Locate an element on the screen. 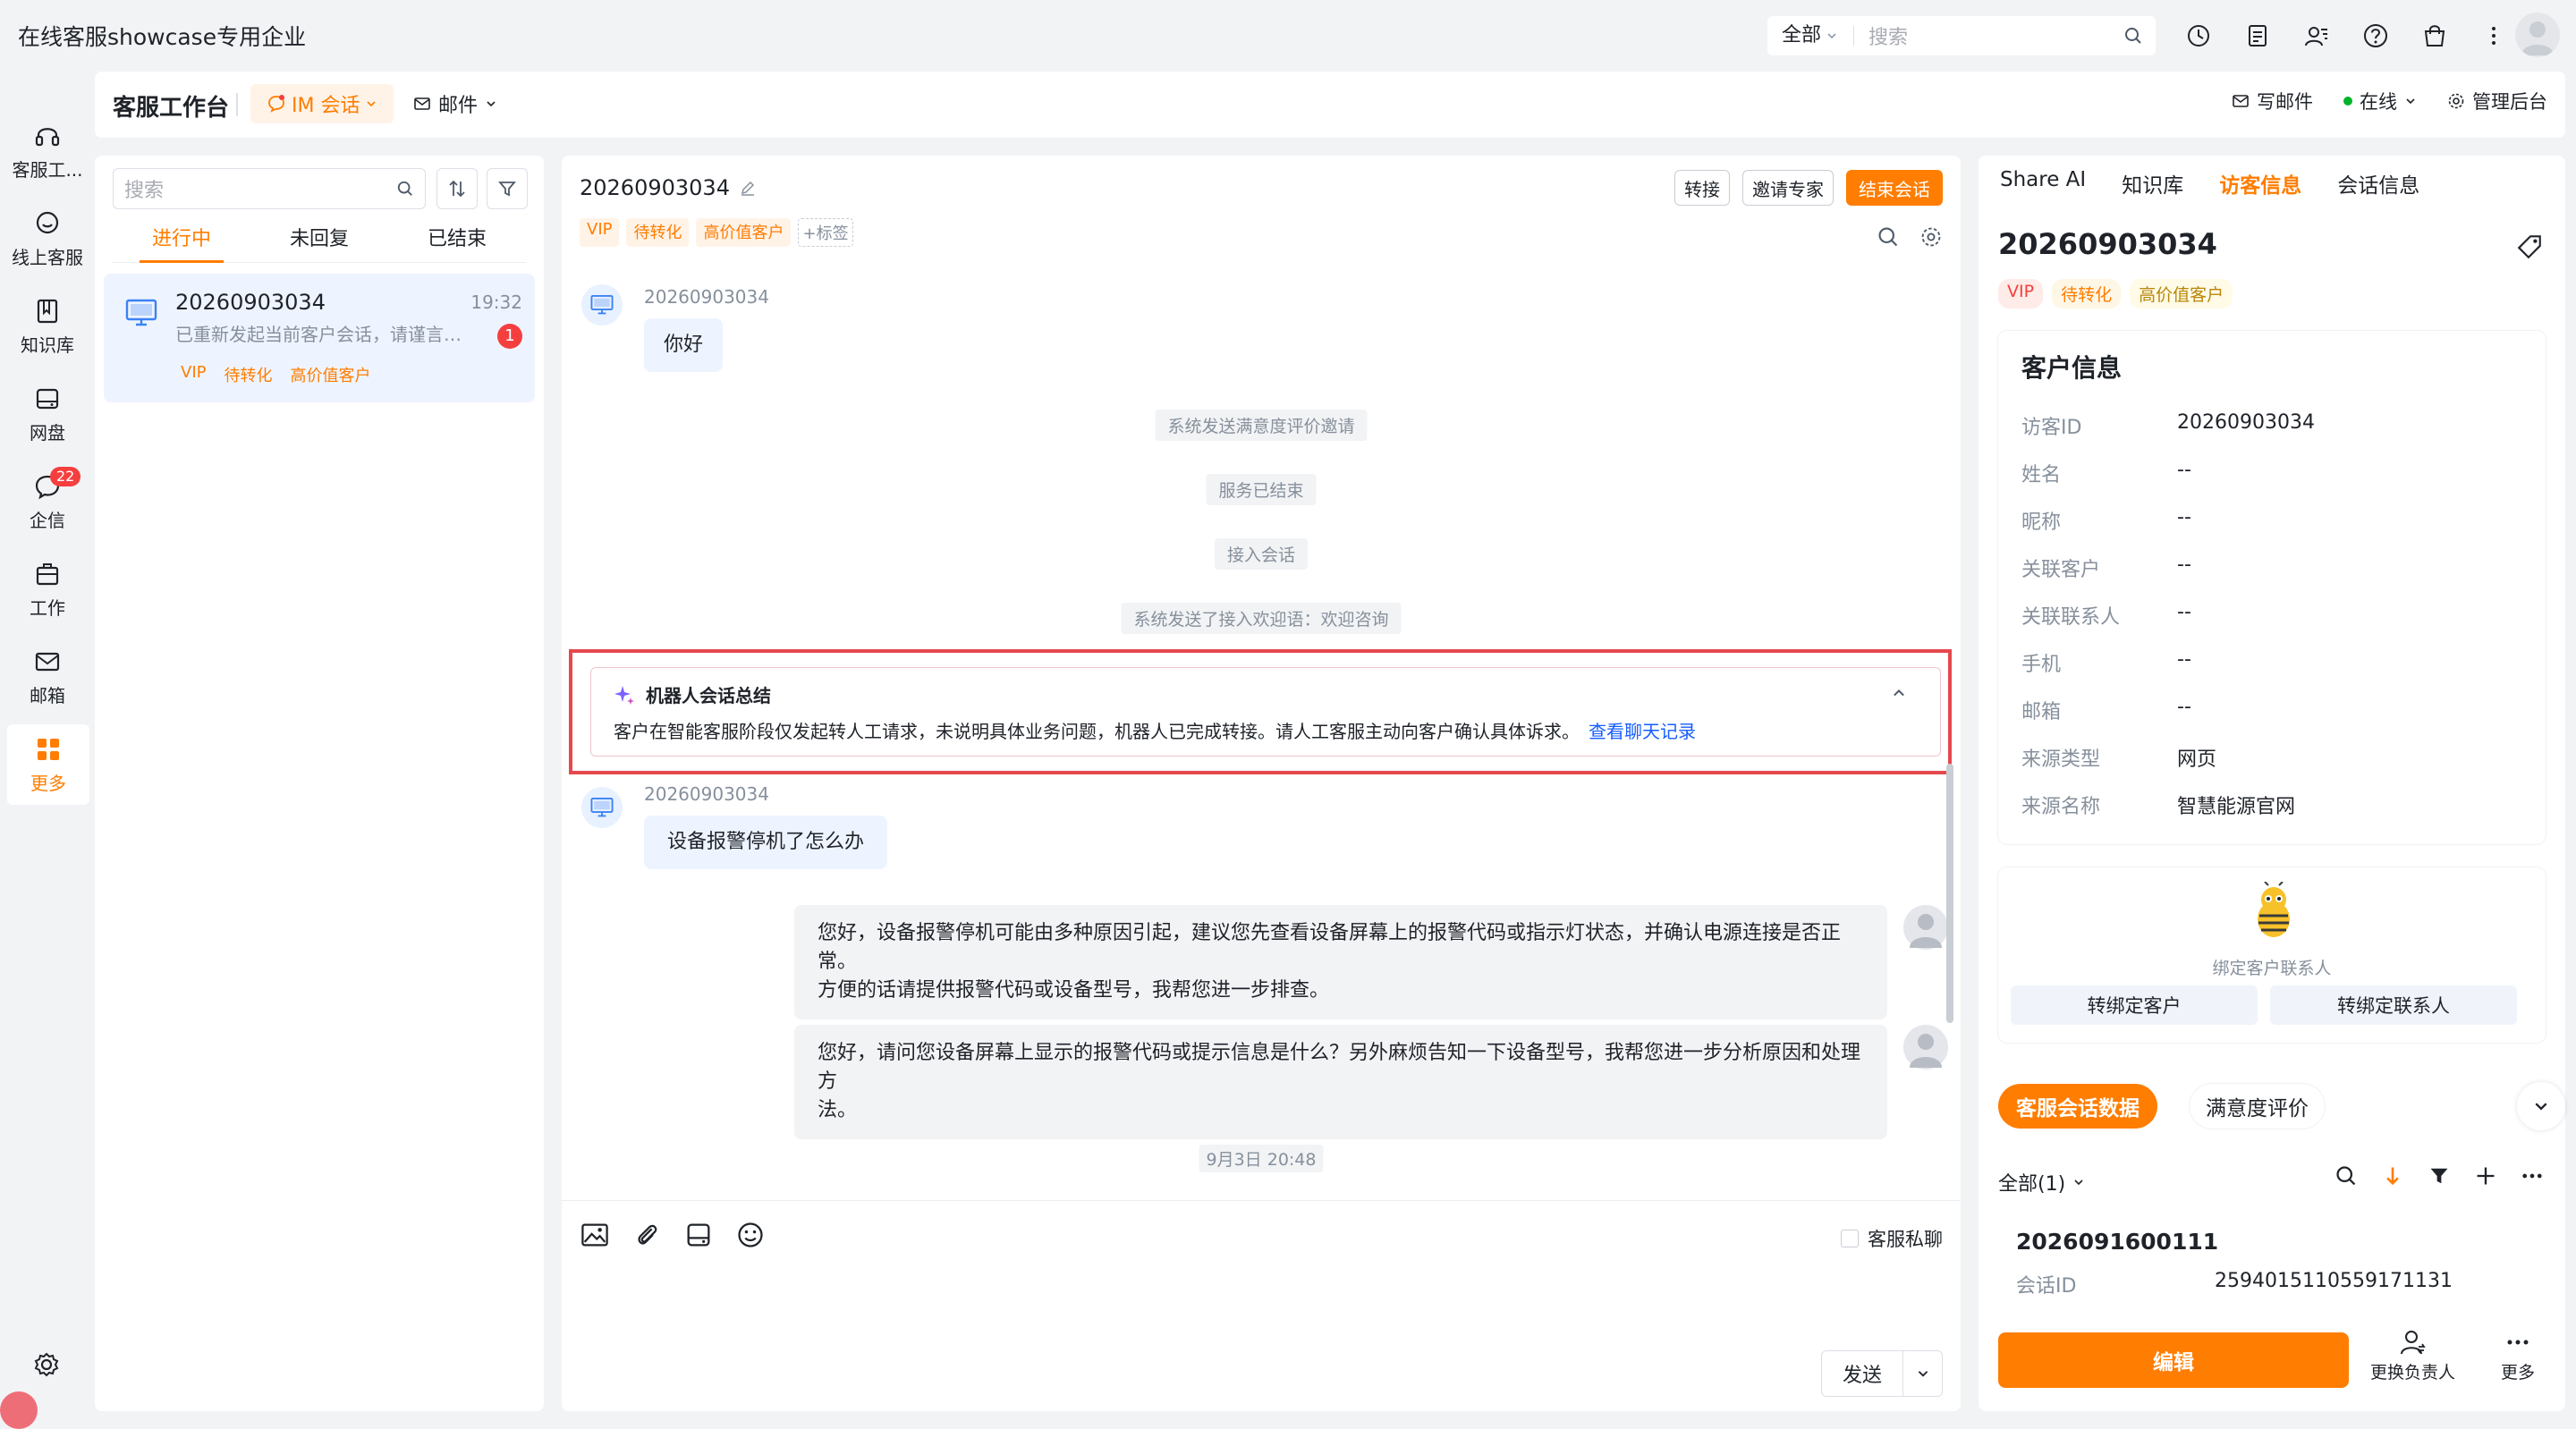 The image size is (2576, 1429). tab-unreplied: 未回复 is located at coordinates (319, 241).